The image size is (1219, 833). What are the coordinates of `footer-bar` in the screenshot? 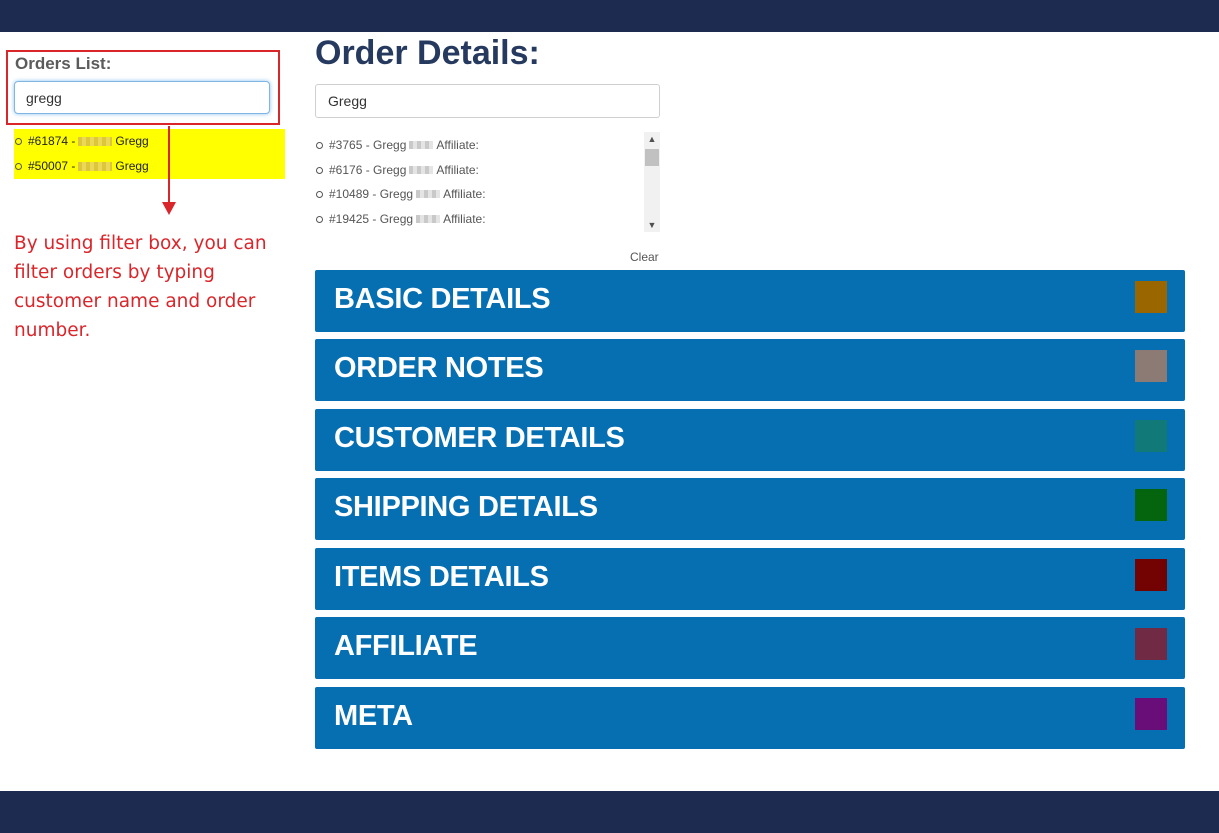 It's located at (609, 812).